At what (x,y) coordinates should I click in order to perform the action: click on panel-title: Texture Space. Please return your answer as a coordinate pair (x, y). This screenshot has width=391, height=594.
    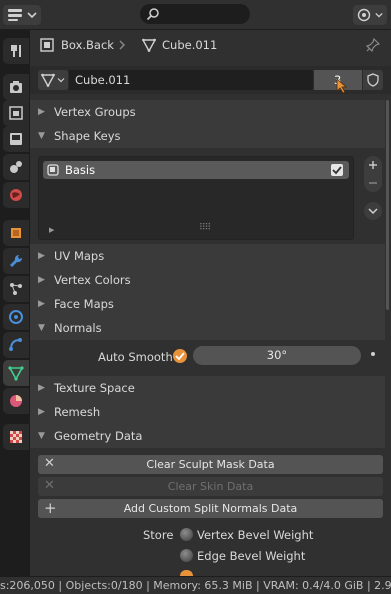
    Looking at the image, I should click on (94, 388).